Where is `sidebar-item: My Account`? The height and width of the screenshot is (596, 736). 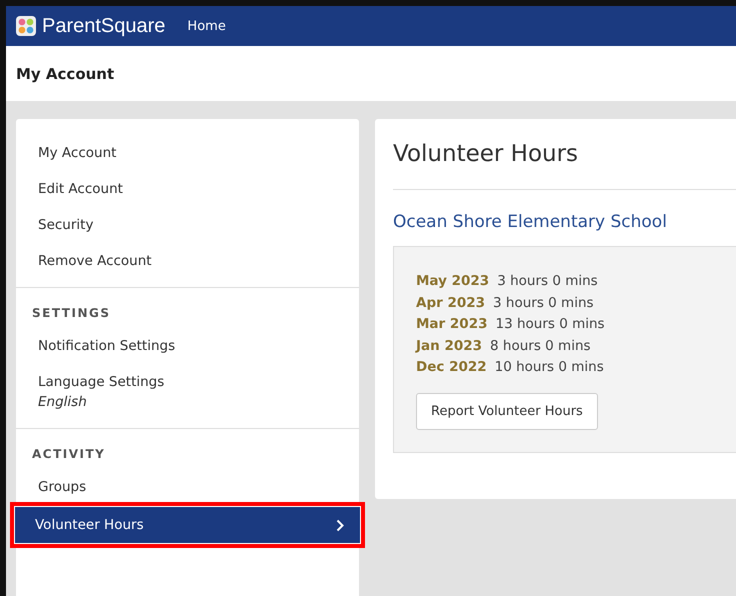
sidebar-item: My Account is located at coordinates (187, 153).